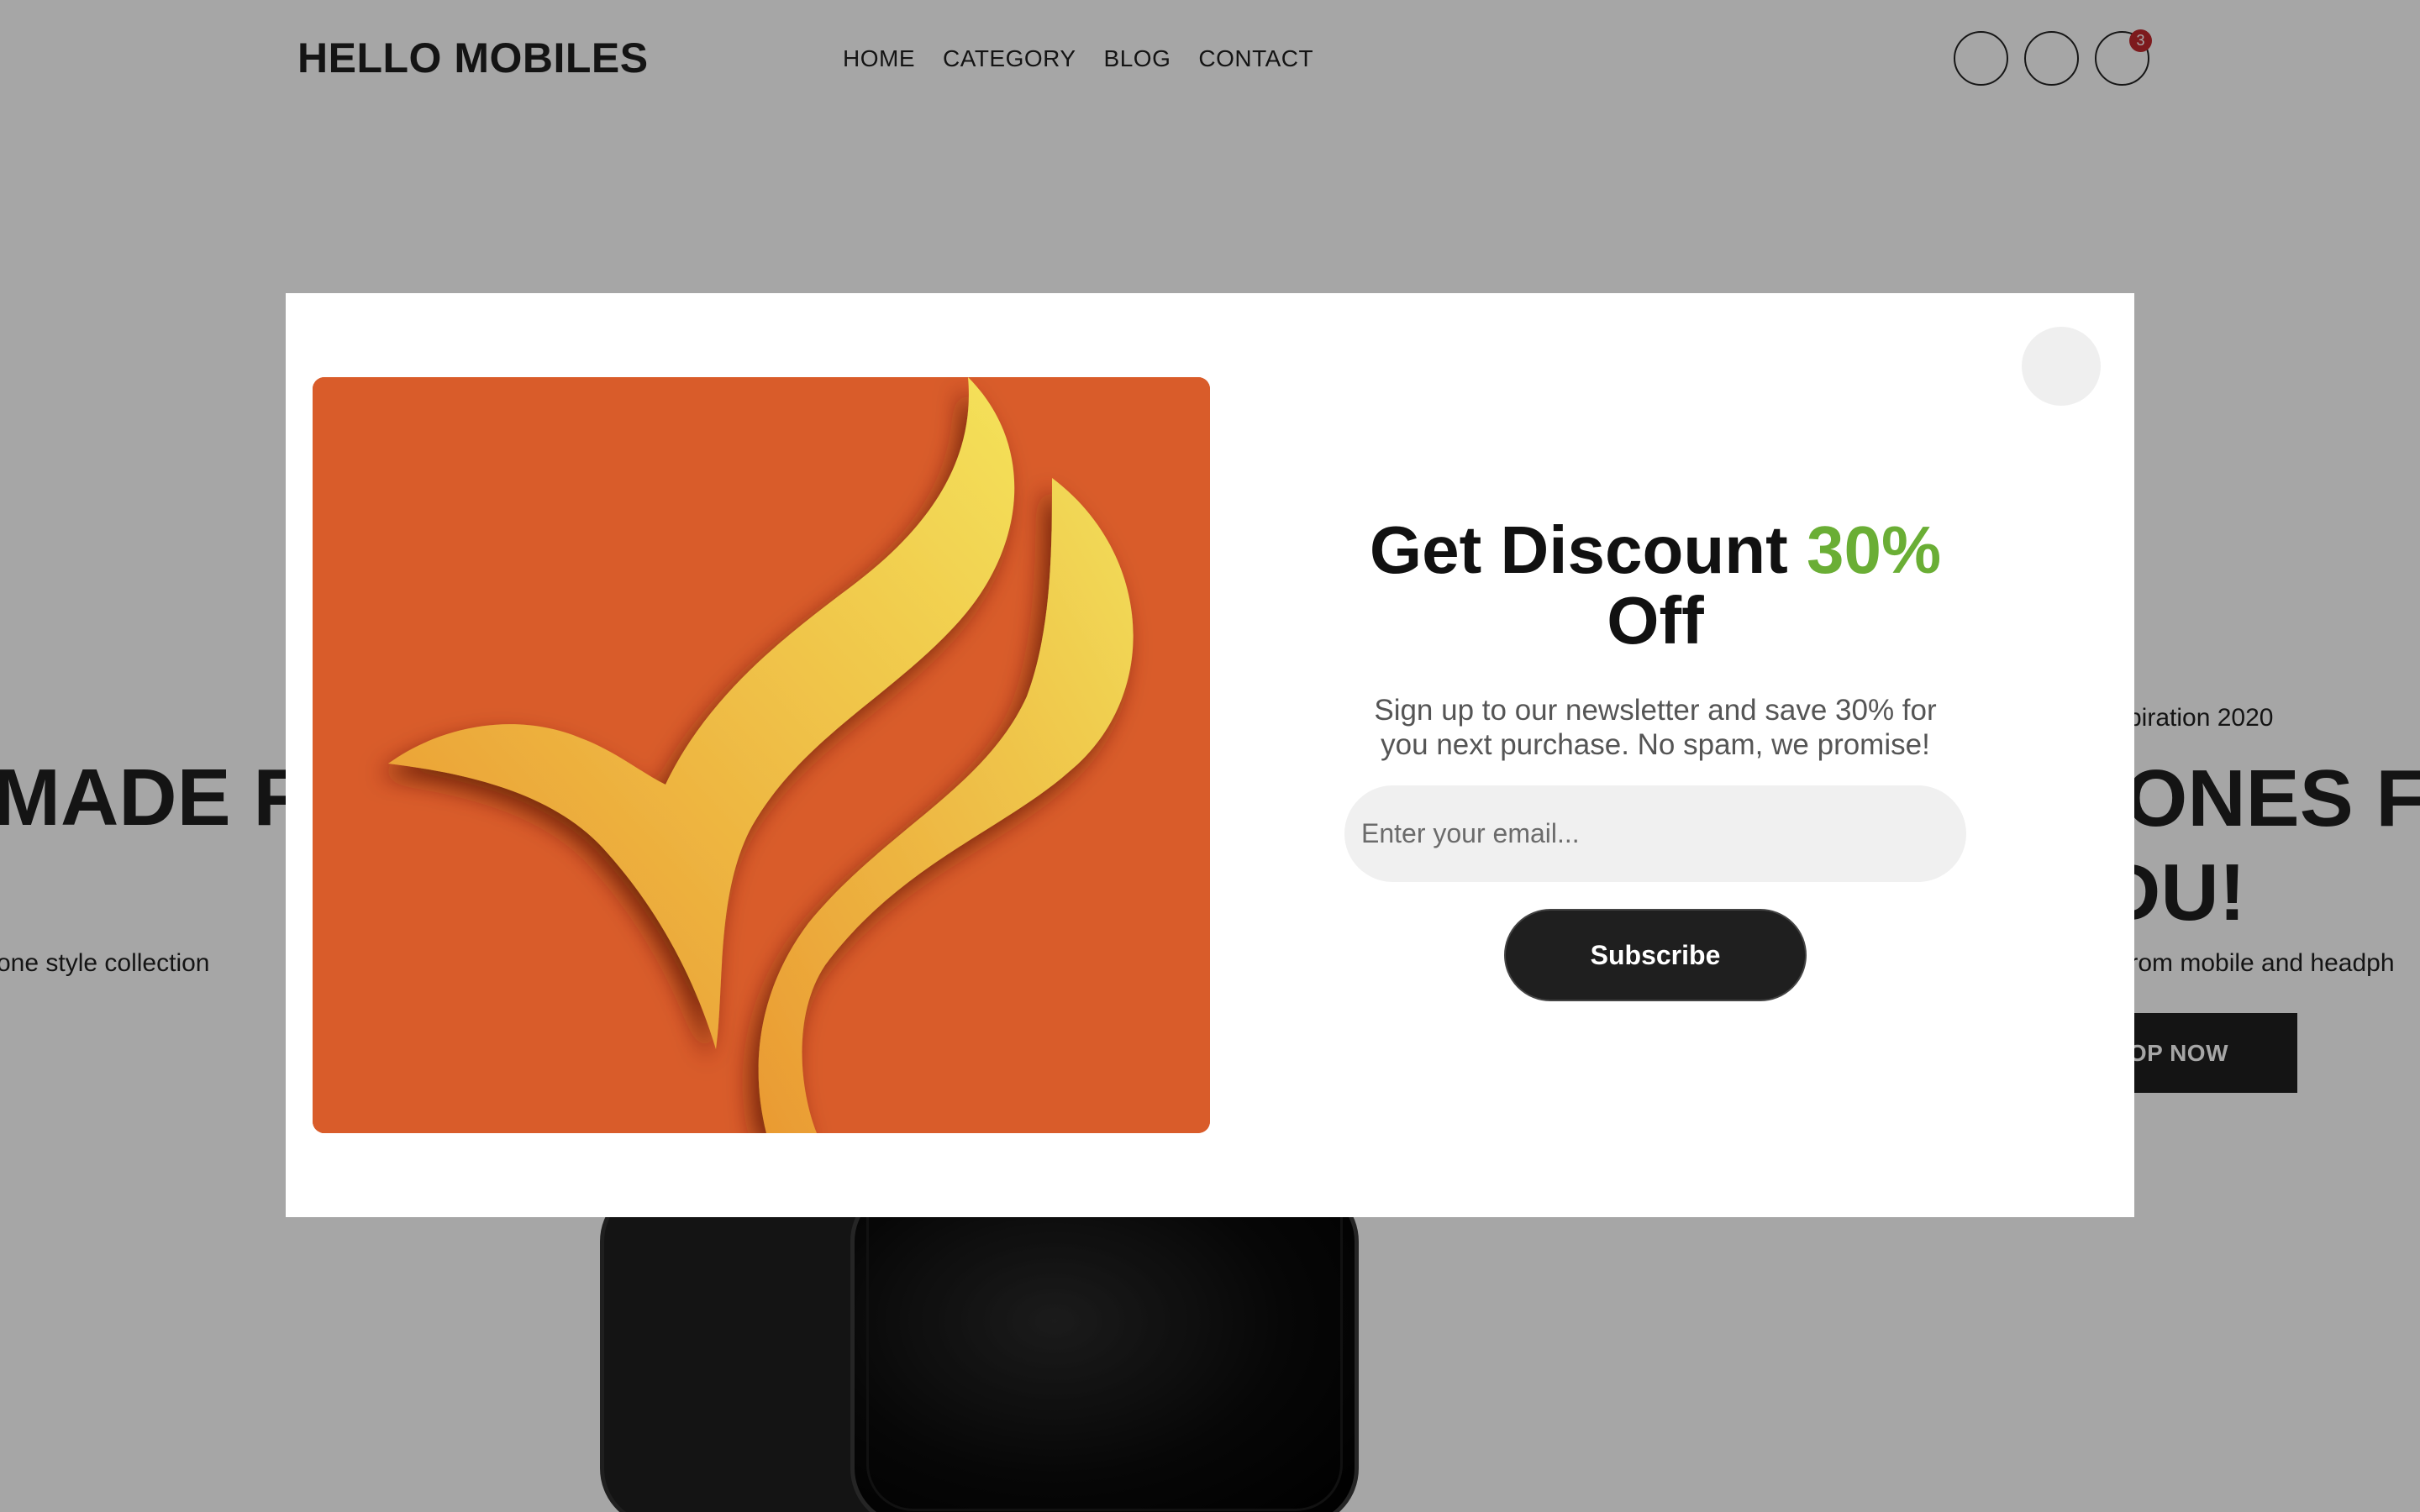 This screenshot has height=1512, width=2420. Describe the element at coordinates (1655, 620) in the screenshot. I see `title-text-end: Off` at that location.